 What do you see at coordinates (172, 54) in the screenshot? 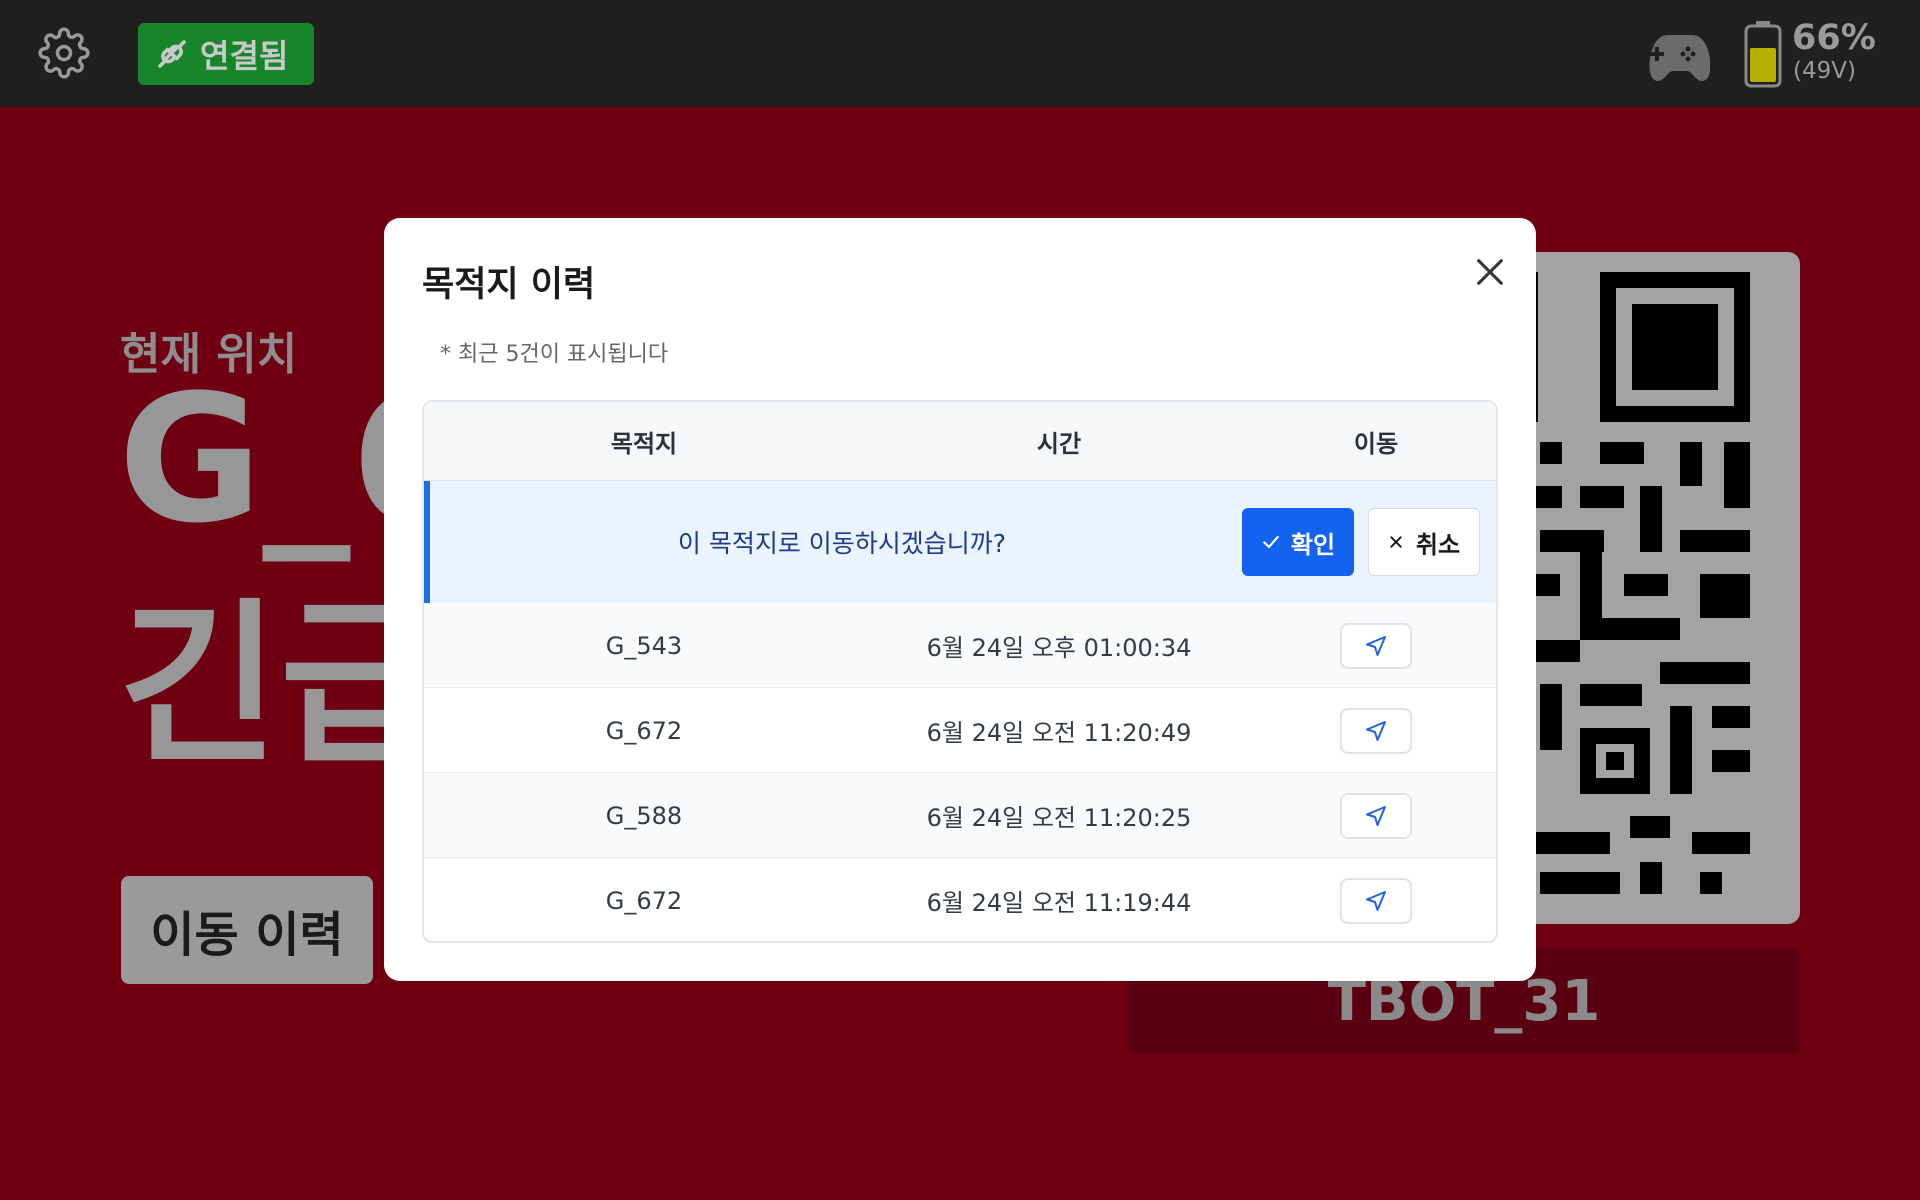
I see `plug-icon` at bounding box center [172, 54].